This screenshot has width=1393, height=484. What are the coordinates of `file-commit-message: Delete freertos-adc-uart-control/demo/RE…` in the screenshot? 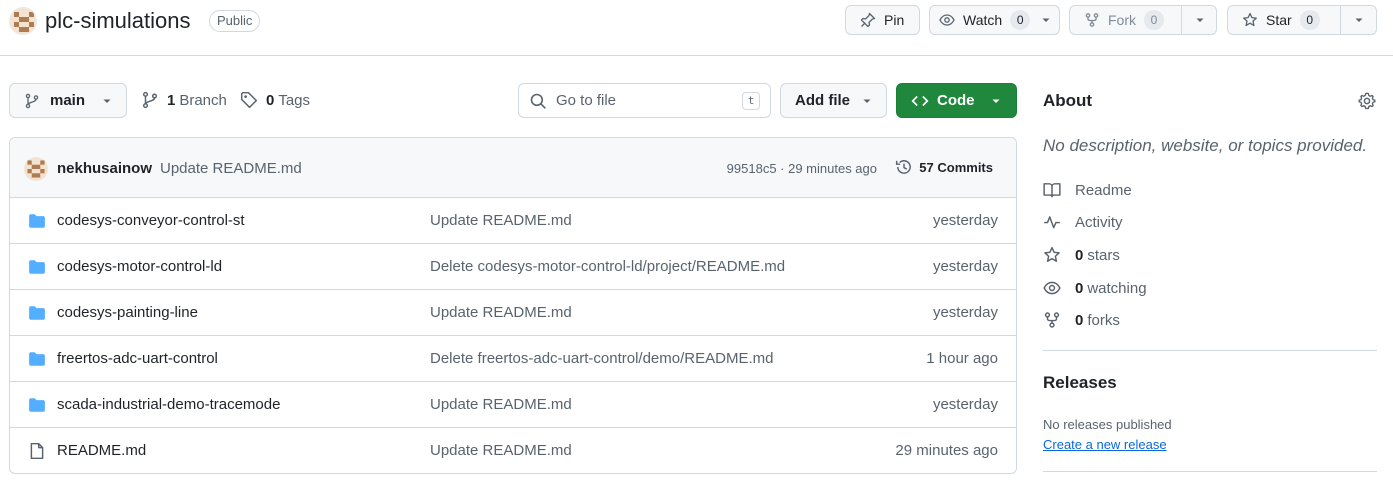 It's located at (601, 358).